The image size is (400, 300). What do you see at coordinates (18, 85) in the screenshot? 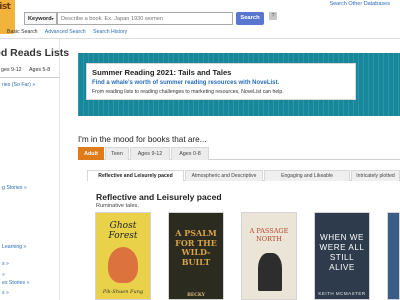
I see `sidebar-link: ries (So Far) »` at bounding box center [18, 85].